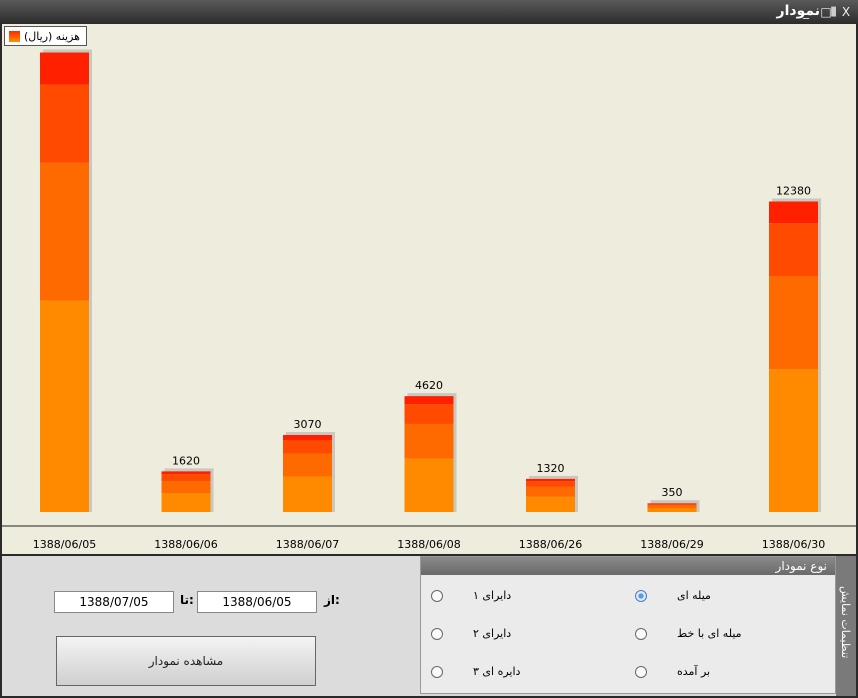 This screenshot has height=698, width=858. I want to click on to-label: تا:, so click(187, 600).